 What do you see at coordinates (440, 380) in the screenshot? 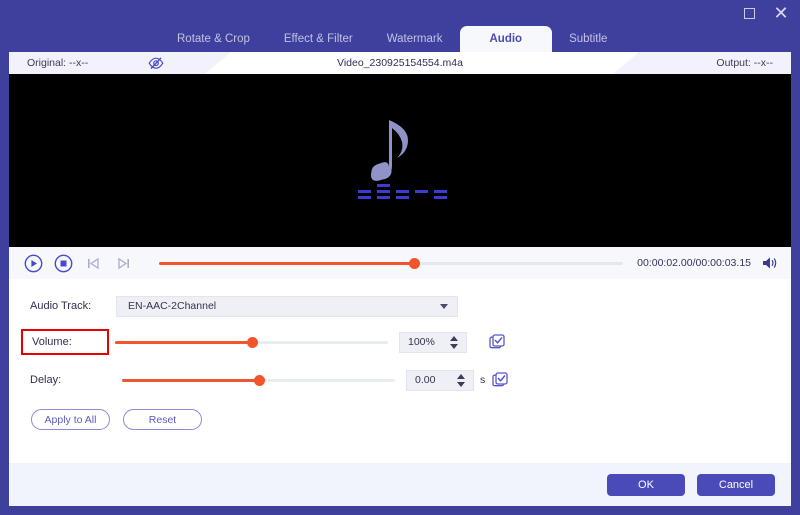
I see `delay-stepper: 0.00` at bounding box center [440, 380].